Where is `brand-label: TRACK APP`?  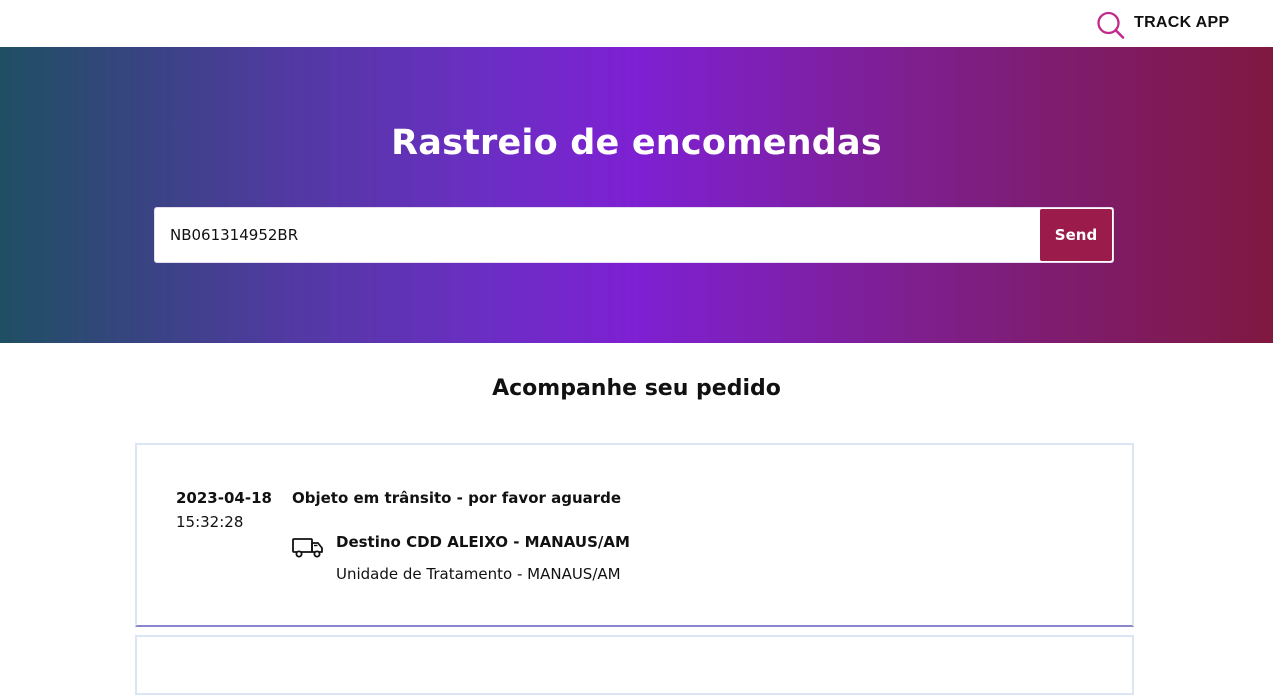
brand-label: TRACK APP is located at coordinates (1182, 22).